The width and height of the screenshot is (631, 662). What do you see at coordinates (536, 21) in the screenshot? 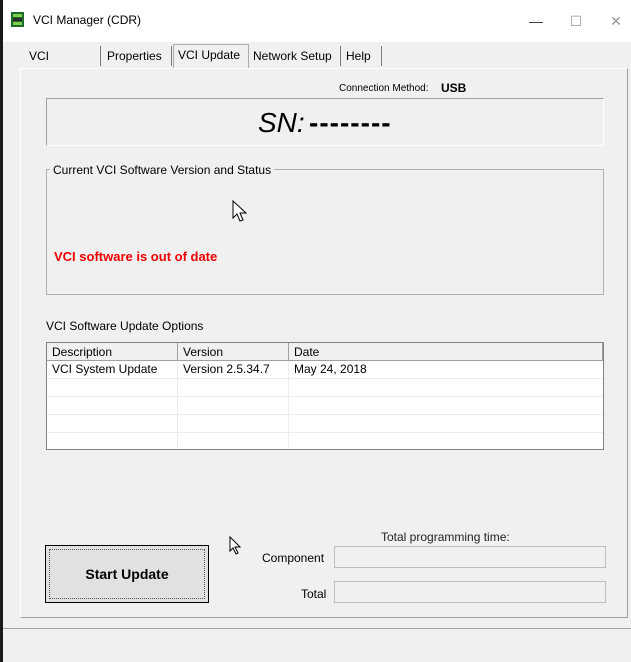
I see `minimize-button: —` at bounding box center [536, 21].